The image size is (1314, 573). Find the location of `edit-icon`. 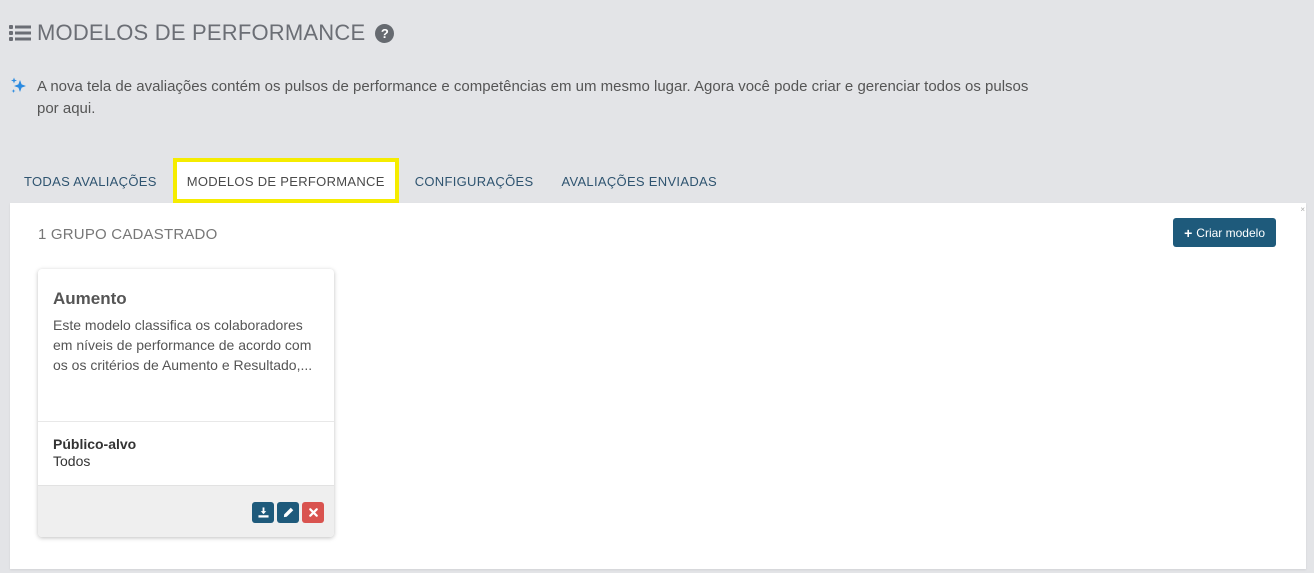

edit-icon is located at coordinates (288, 512).